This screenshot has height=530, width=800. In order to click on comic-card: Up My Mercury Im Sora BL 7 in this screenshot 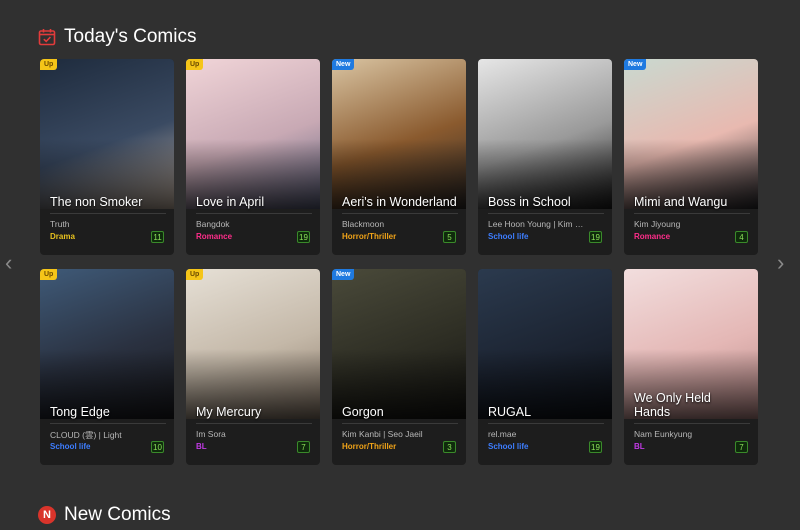, I will do `click(253, 367)`.